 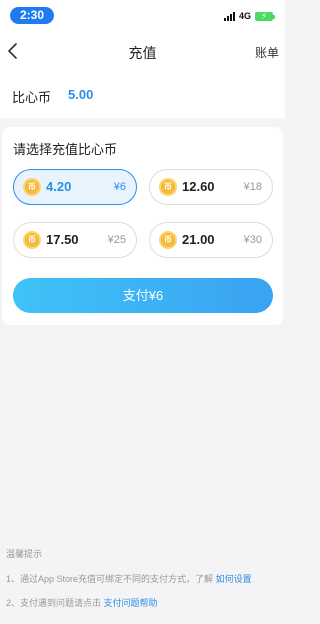 I want to click on tip-item-2: 2、支付遇到问题请点击 支付问题帮助, so click(x=82, y=602).